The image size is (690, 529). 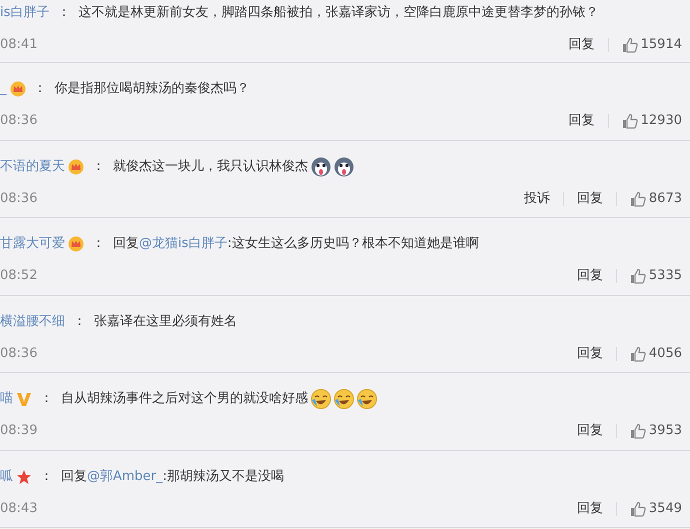 What do you see at coordinates (656, 276) in the screenshot?
I see `like-button: 5335` at bounding box center [656, 276].